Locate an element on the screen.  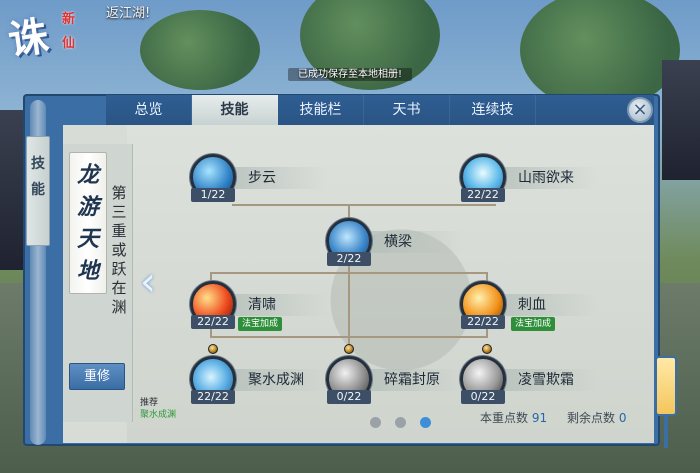
remaining-points: 剩余点数 0 is located at coordinates (596, 417).